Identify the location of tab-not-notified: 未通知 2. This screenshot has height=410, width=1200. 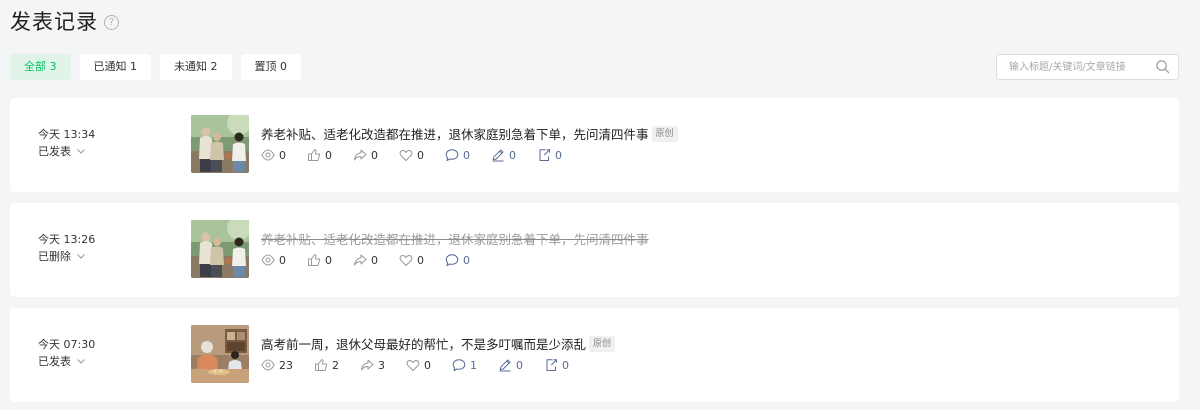
(196, 67).